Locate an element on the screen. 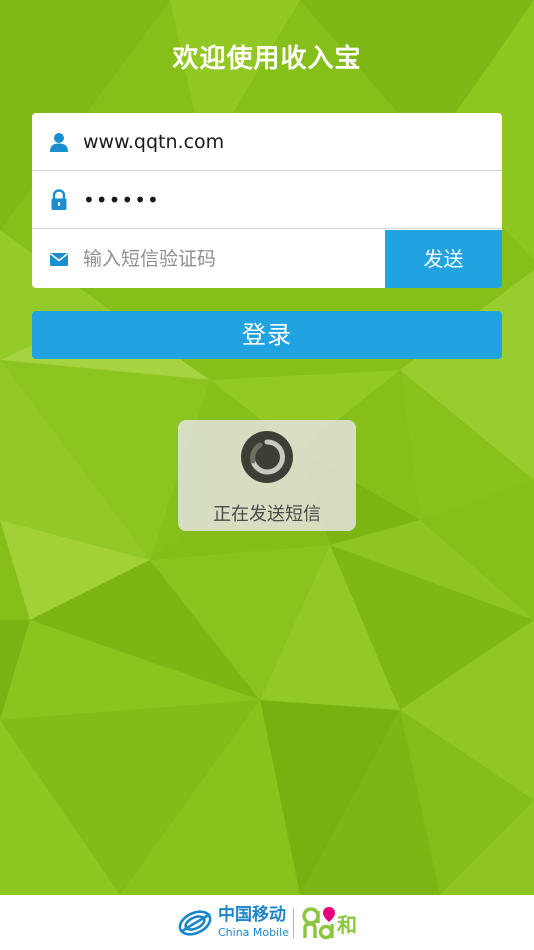  sms-code-row: 输入短信验证码 发送 is located at coordinates (267, 259).